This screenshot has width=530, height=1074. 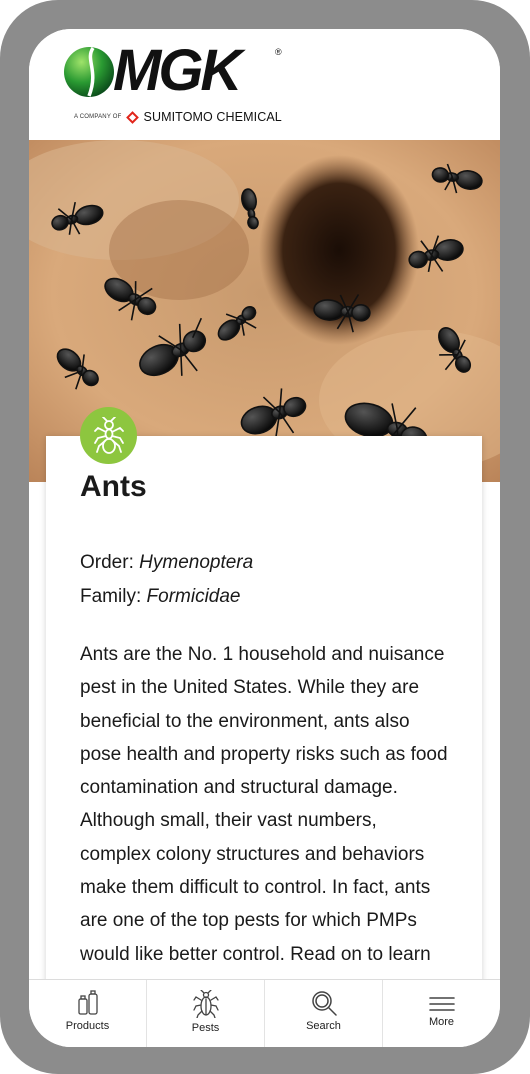 I want to click on tab-label-more: More, so click(x=441, y=1022).